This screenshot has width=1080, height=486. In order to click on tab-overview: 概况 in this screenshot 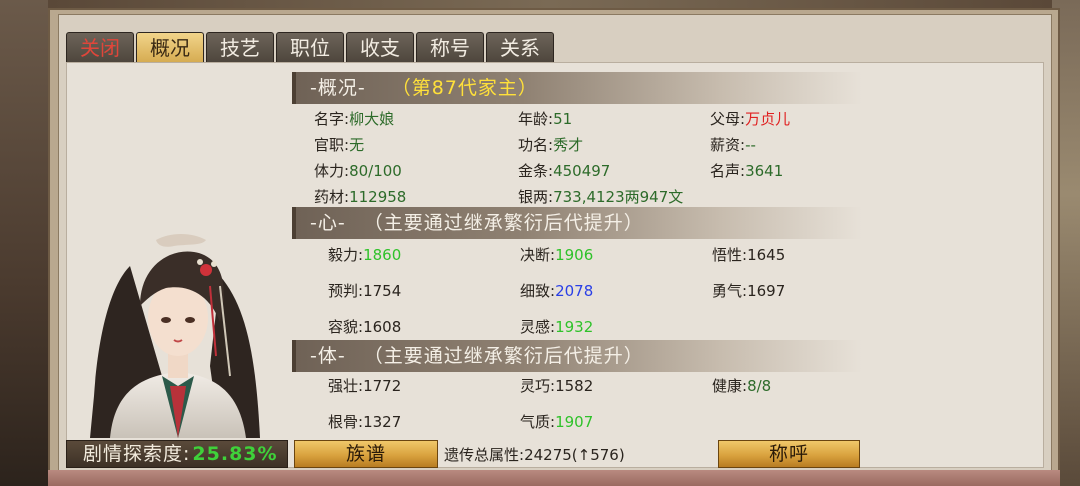, I will do `click(170, 47)`.